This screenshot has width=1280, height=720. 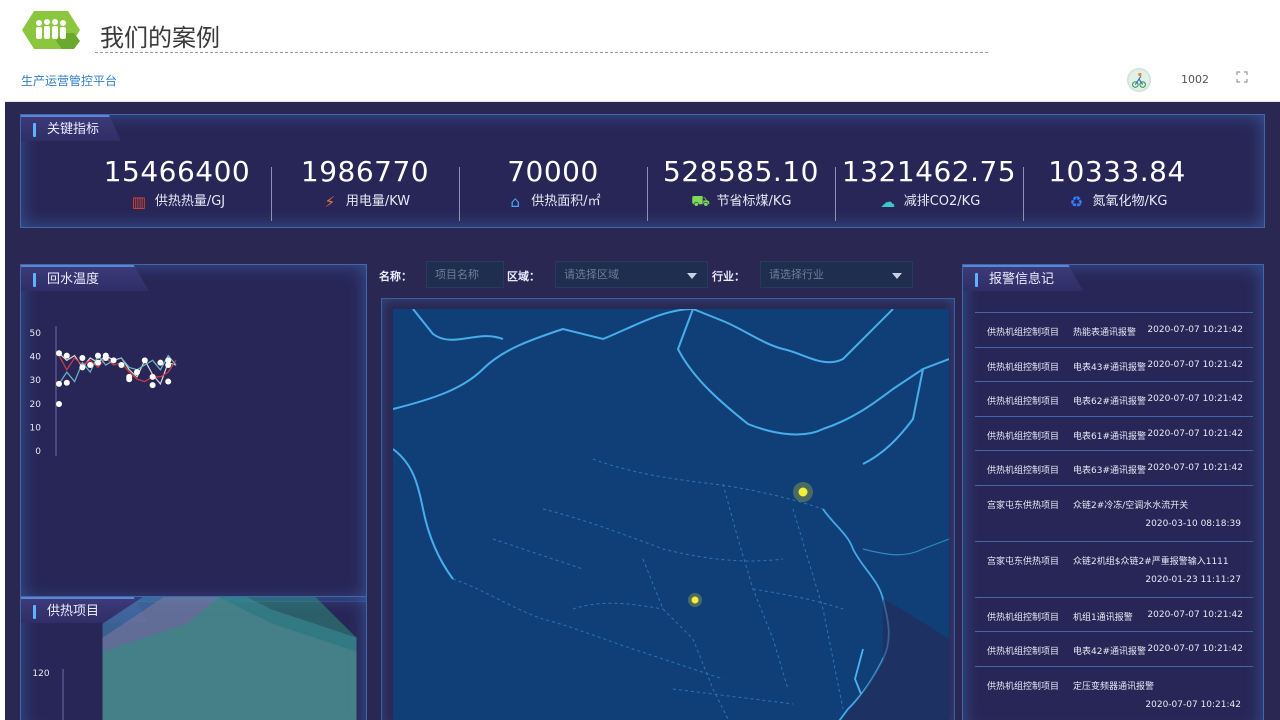 What do you see at coordinates (36, 358) in the screenshot?
I see `y-tick-label: 40` at bounding box center [36, 358].